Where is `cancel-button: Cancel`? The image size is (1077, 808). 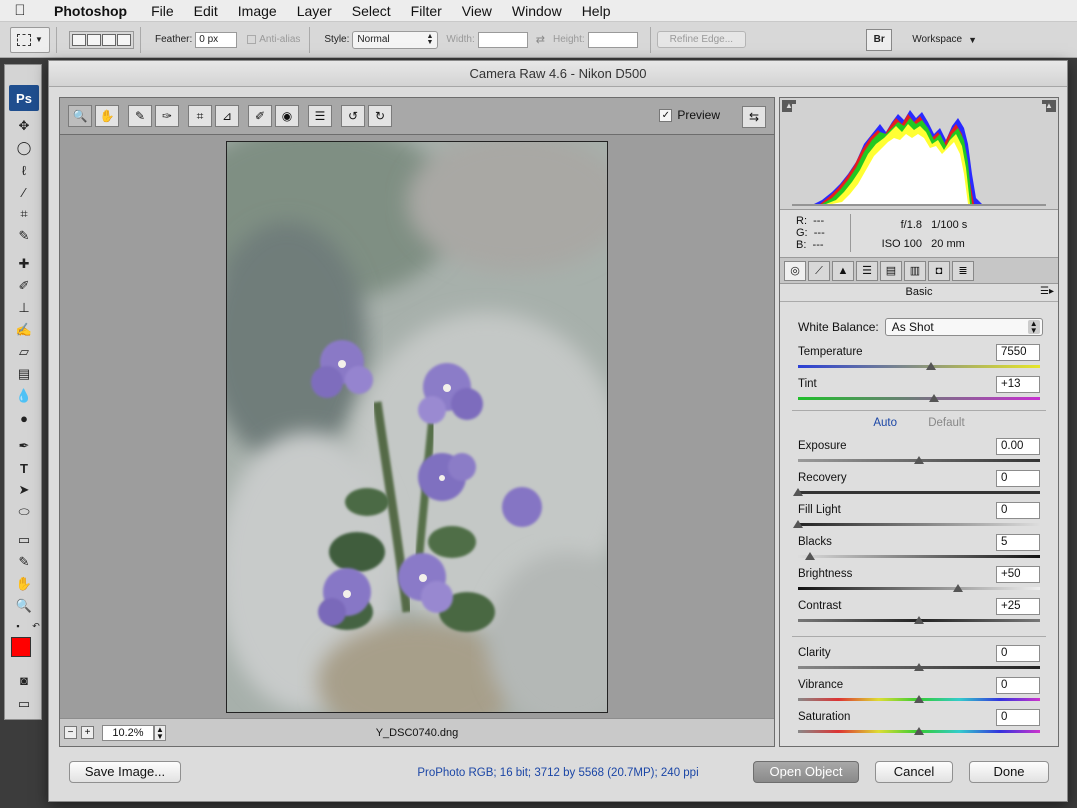 cancel-button: Cancel is located at coordinates (914, 772).